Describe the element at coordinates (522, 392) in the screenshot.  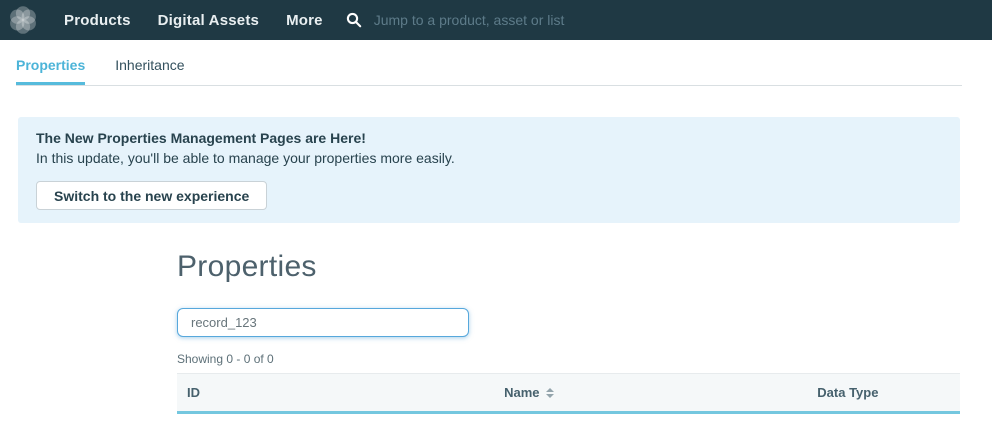
I see `column-header-name-label: Name` at that location.